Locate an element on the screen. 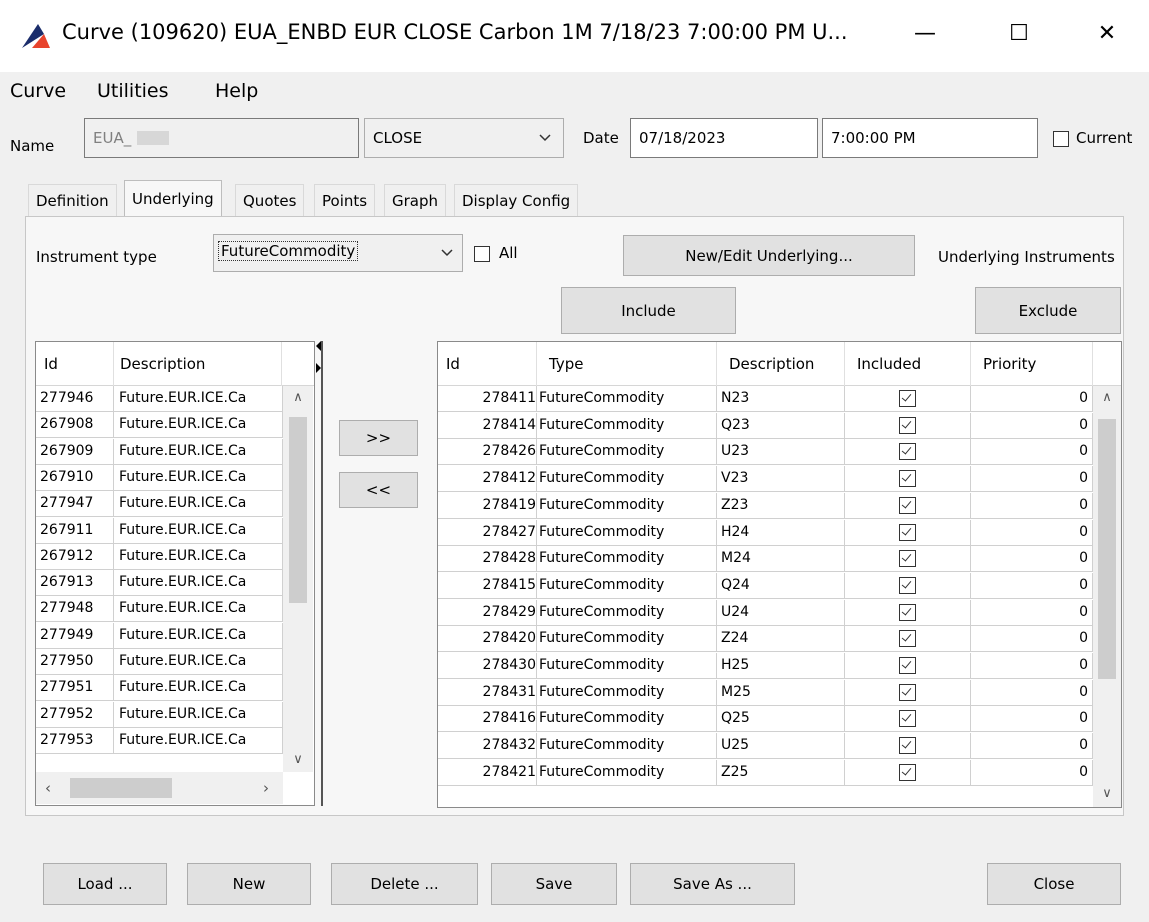 The height and width of the screenshot is (922, 1149). table-row: 277953 Future.EUR.ICE.Ca is located at coordinates (159, 740).